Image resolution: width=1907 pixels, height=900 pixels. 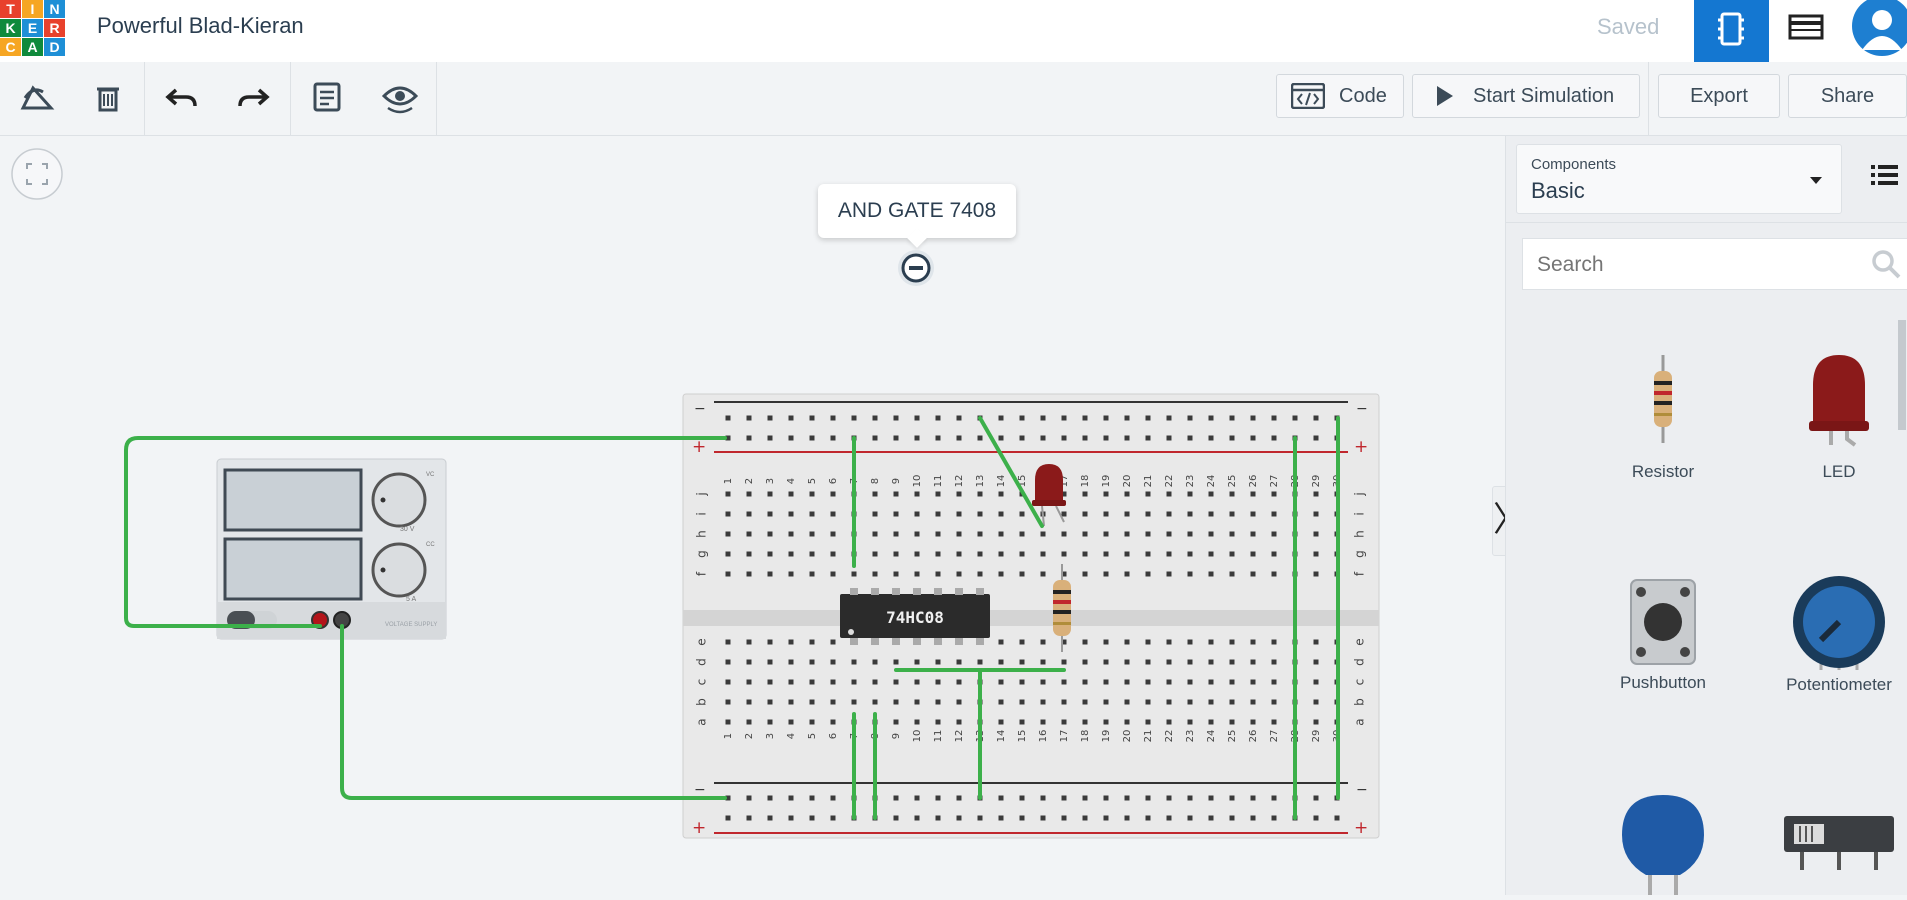 What do you see at coordinates (37, 98) in the screenshot?
I see `rotate-icon` at bounding box center [37, 98].